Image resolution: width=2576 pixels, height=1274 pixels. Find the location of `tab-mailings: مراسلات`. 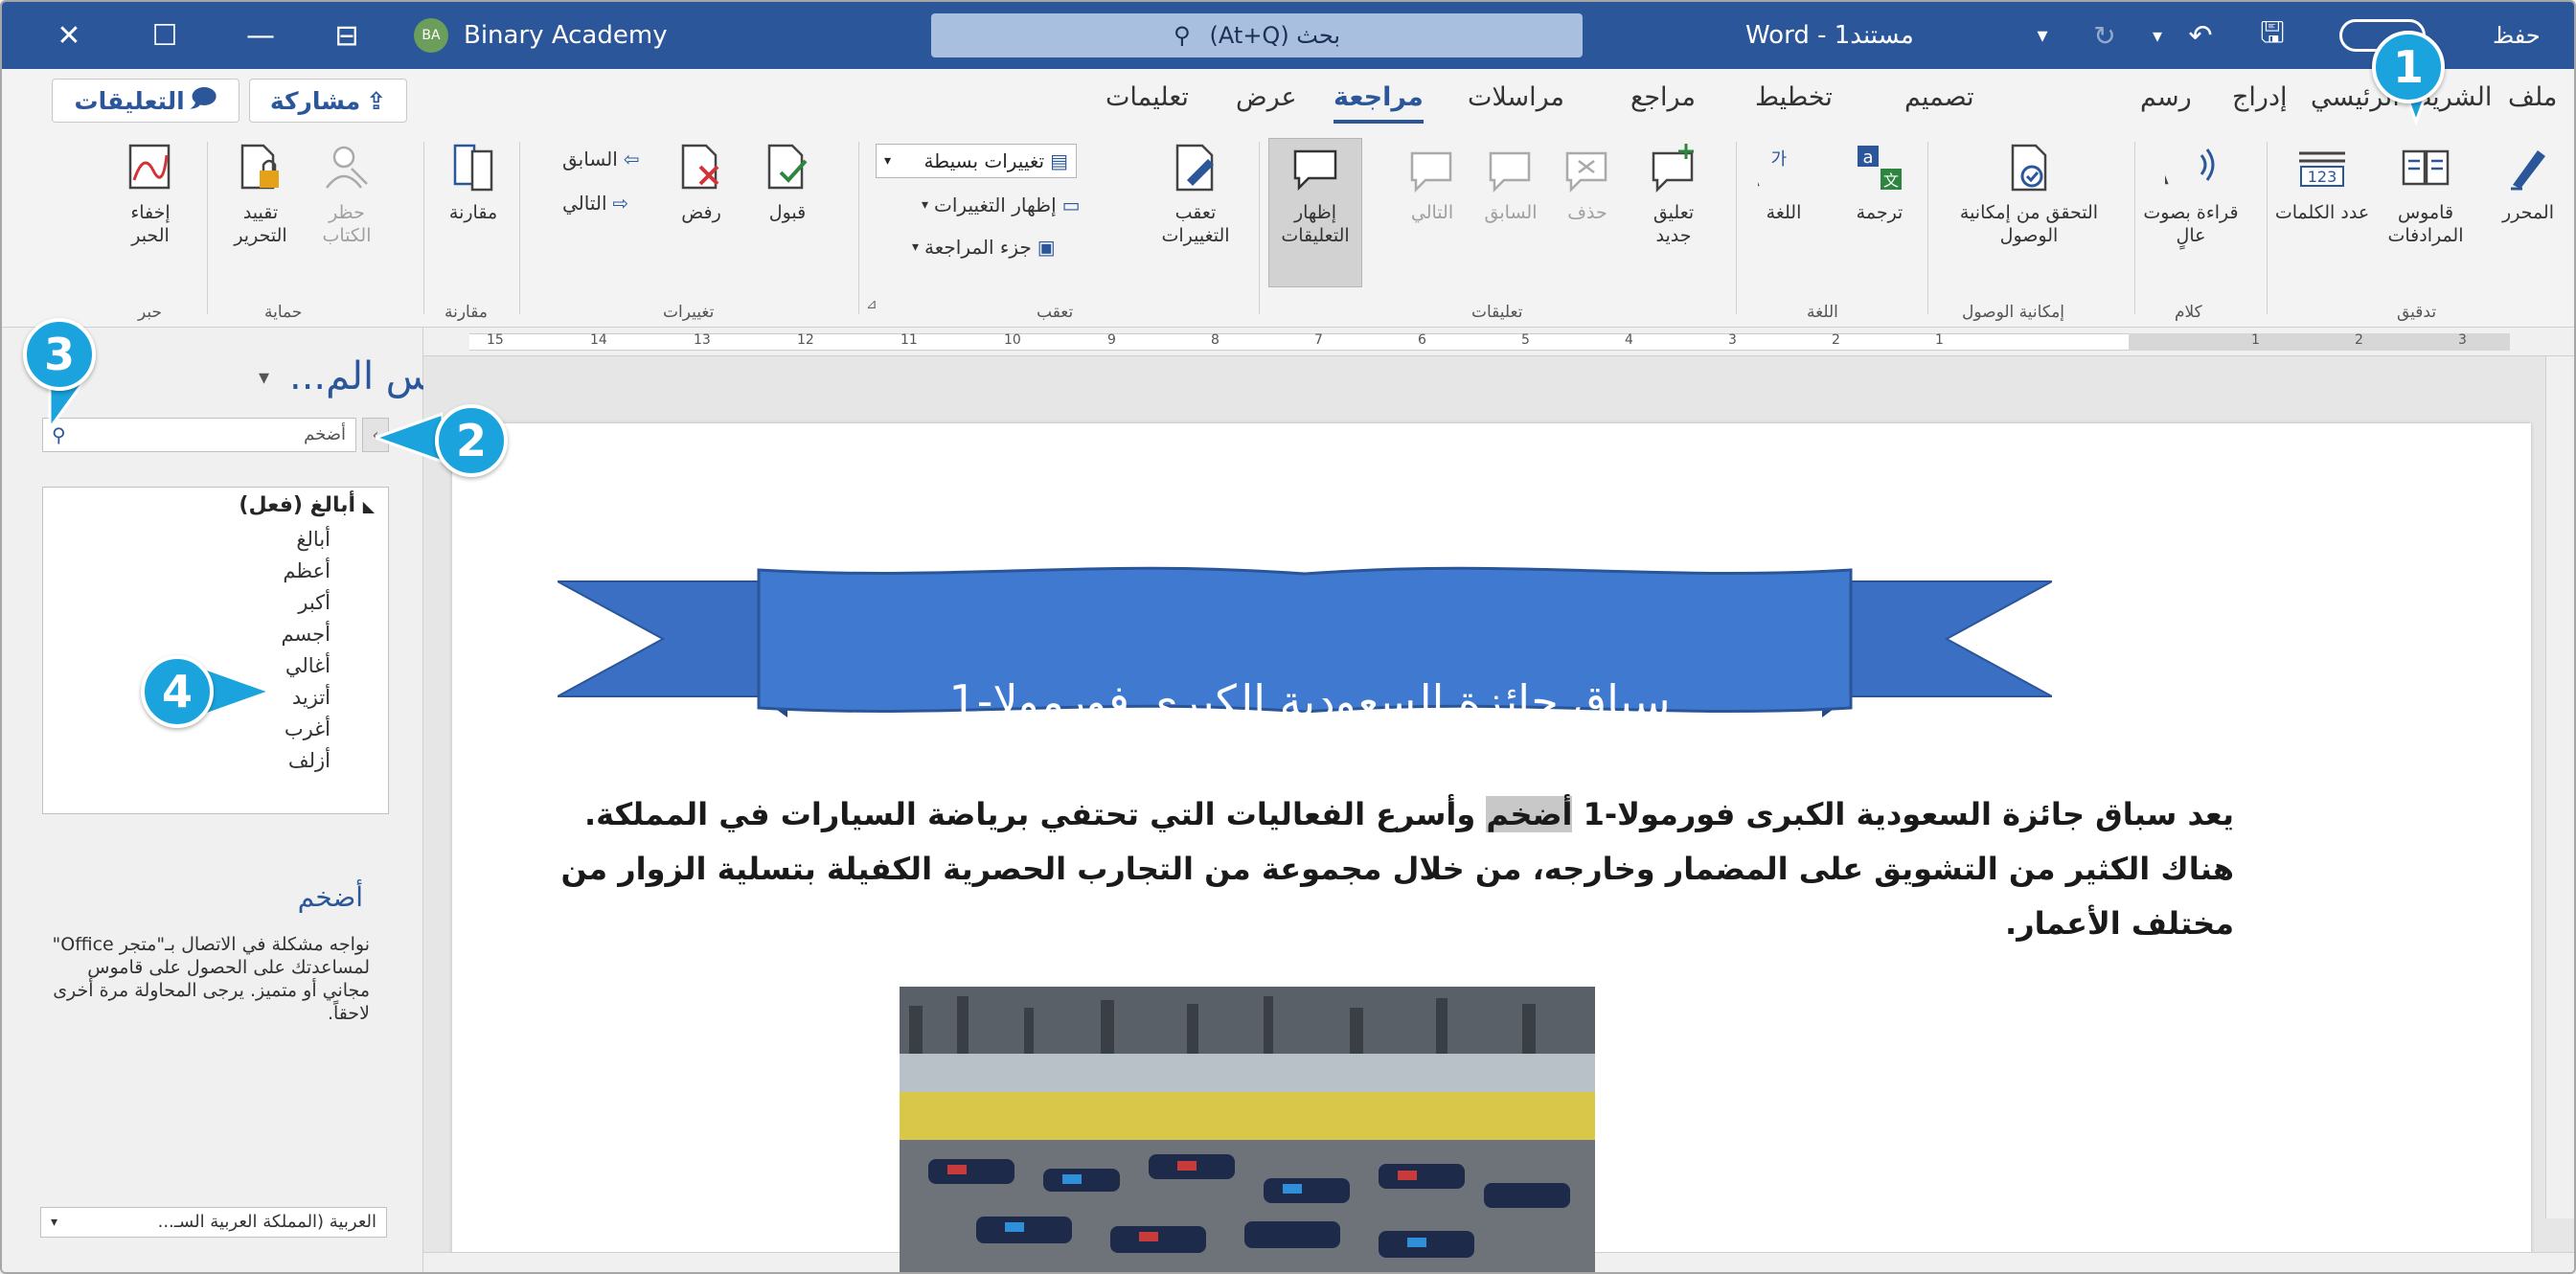

tab-mailings: مراسلات is located at coordinates (1516, 97).